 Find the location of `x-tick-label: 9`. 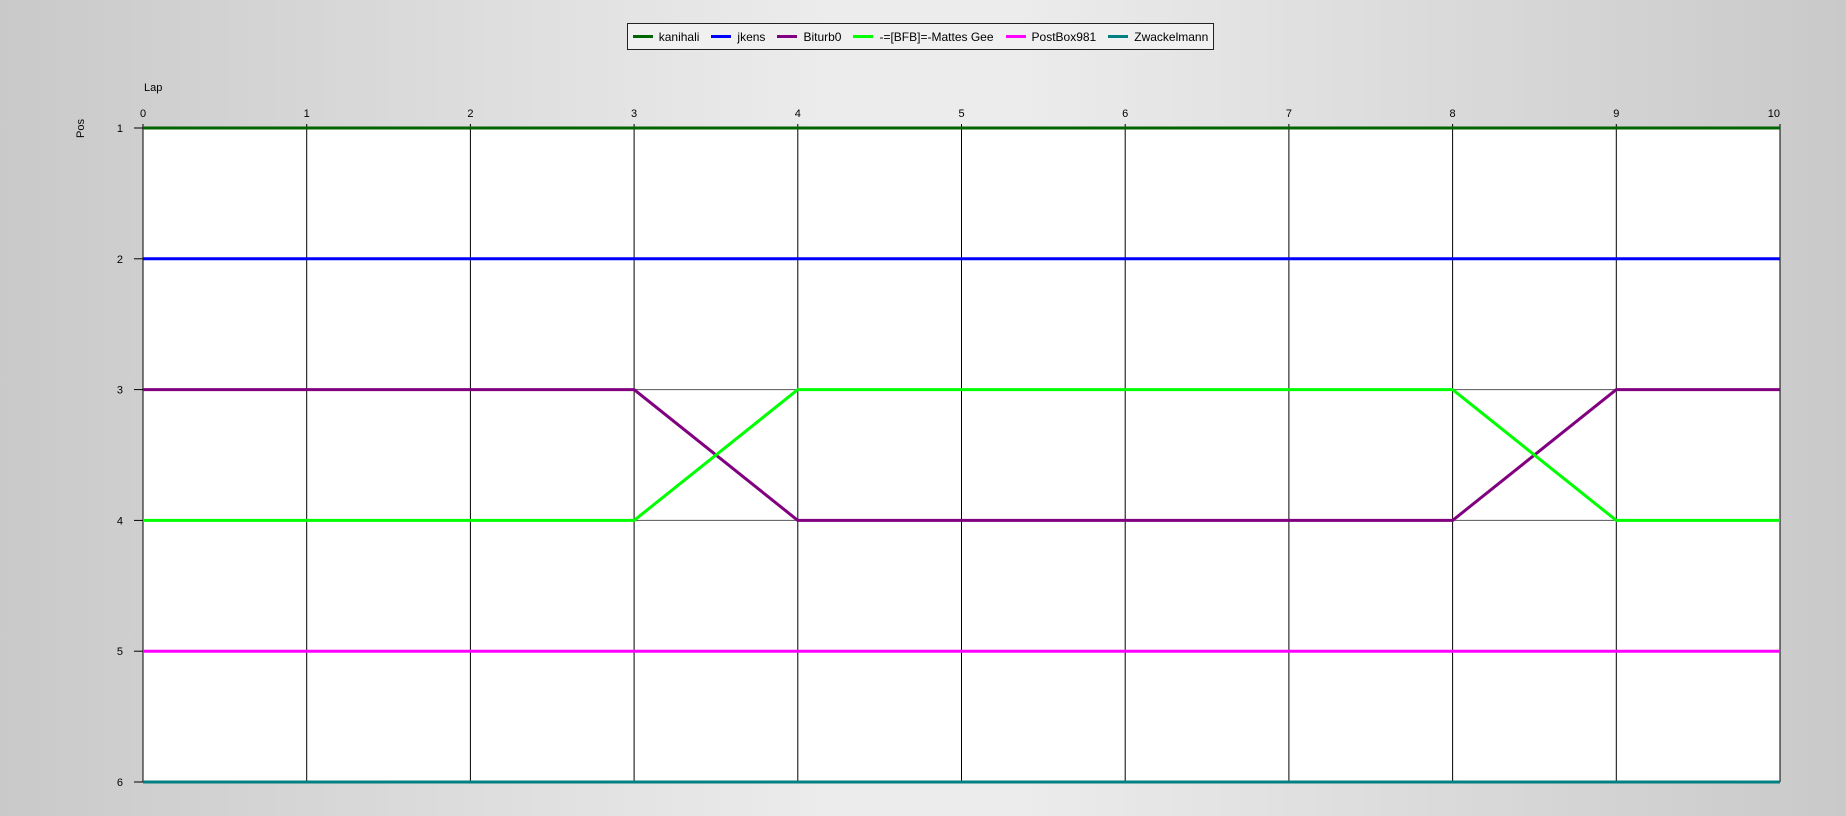

x-tick-label: 9 is located at coordinates (1616, 114).